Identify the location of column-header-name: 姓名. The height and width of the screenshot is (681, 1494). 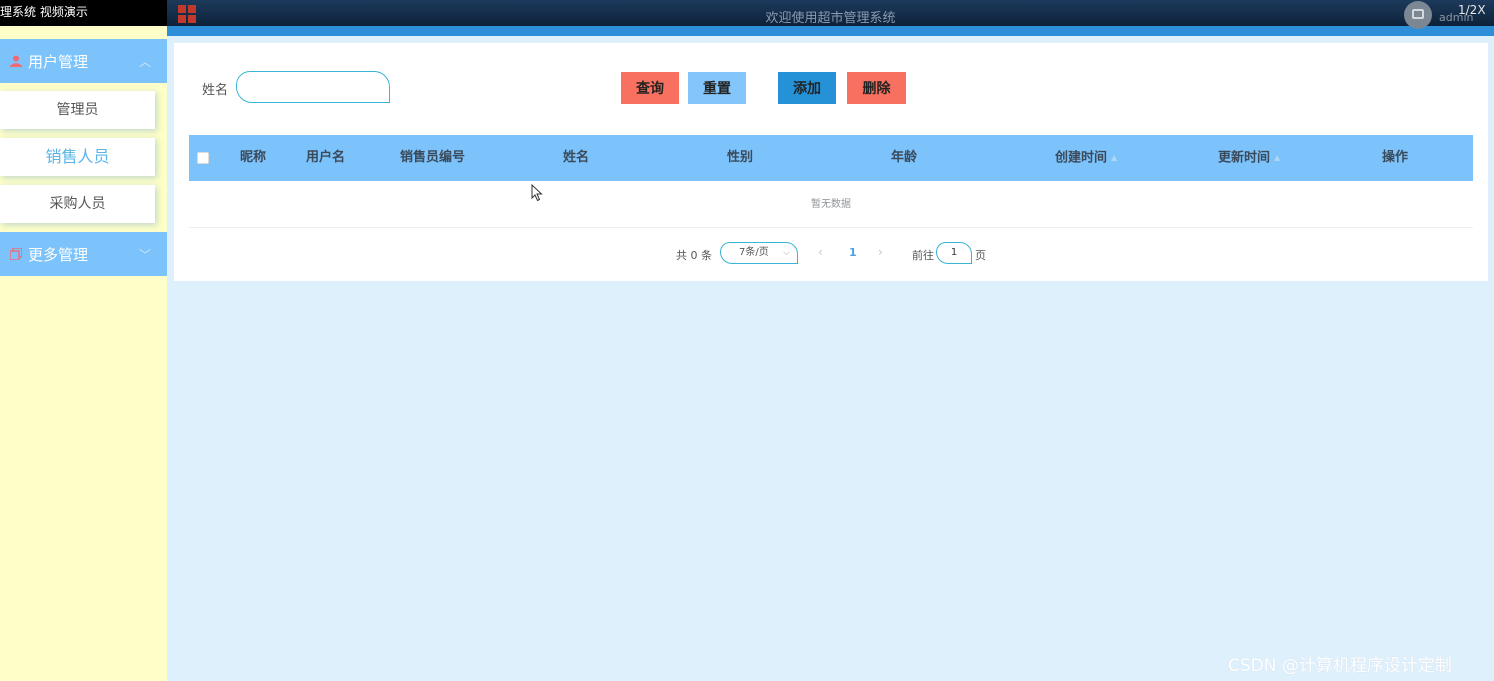
(576, 157).